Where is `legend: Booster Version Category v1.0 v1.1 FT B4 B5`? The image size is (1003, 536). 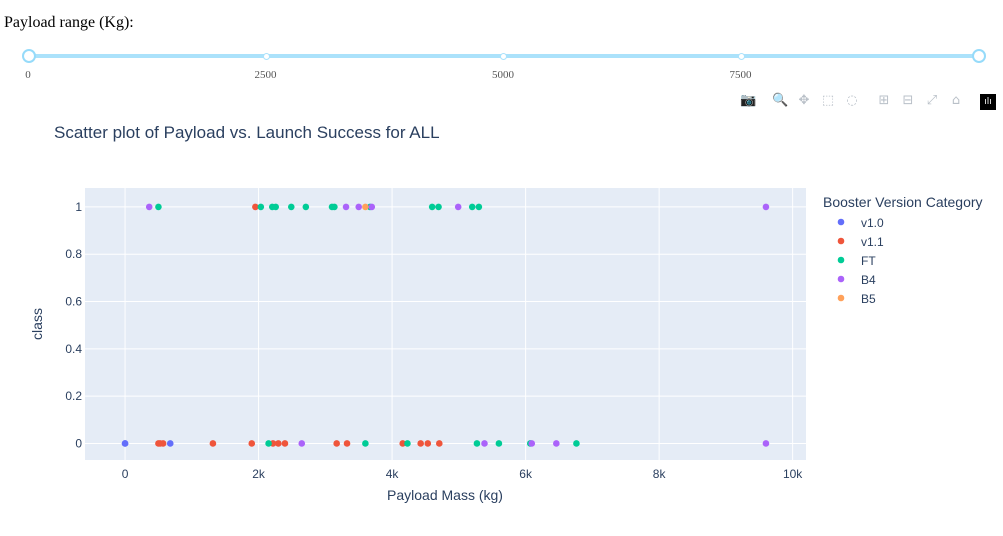
legend: Booster Version Category v1.0 v1.1 FT B4 B5 is located at coordinates (903, 250).